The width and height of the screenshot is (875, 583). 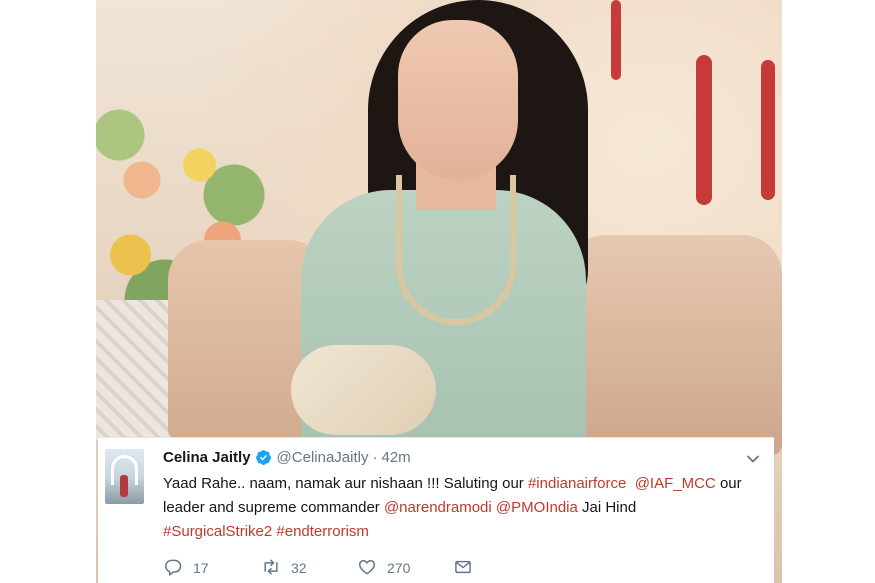 I want to click on mention-link: @narendramodi, so click(x=438, y=507).